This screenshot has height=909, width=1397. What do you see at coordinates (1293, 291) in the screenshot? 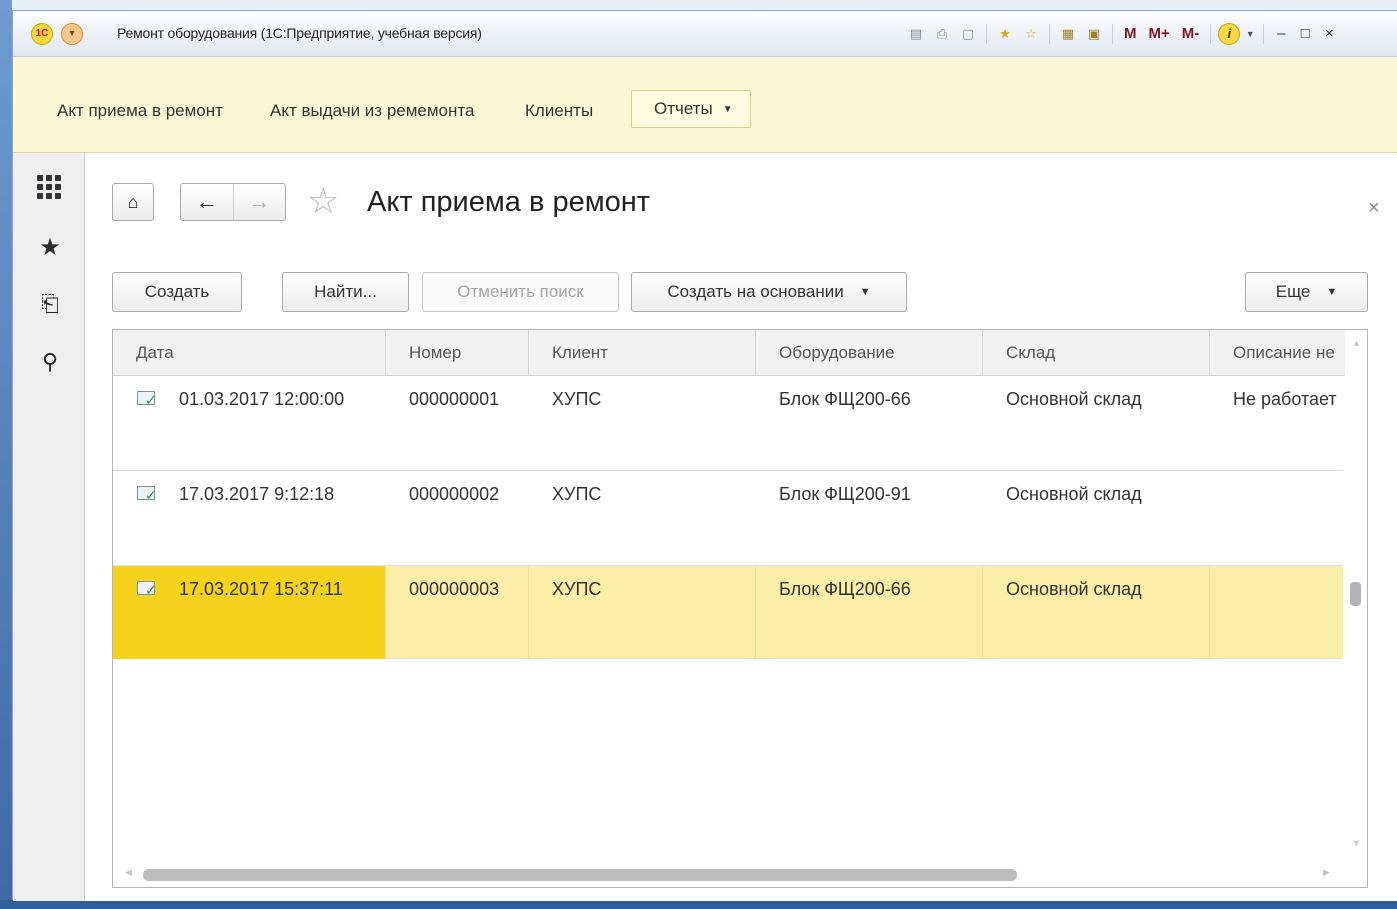
I see `more-label: Еще` at bounding box center [1293, 291].